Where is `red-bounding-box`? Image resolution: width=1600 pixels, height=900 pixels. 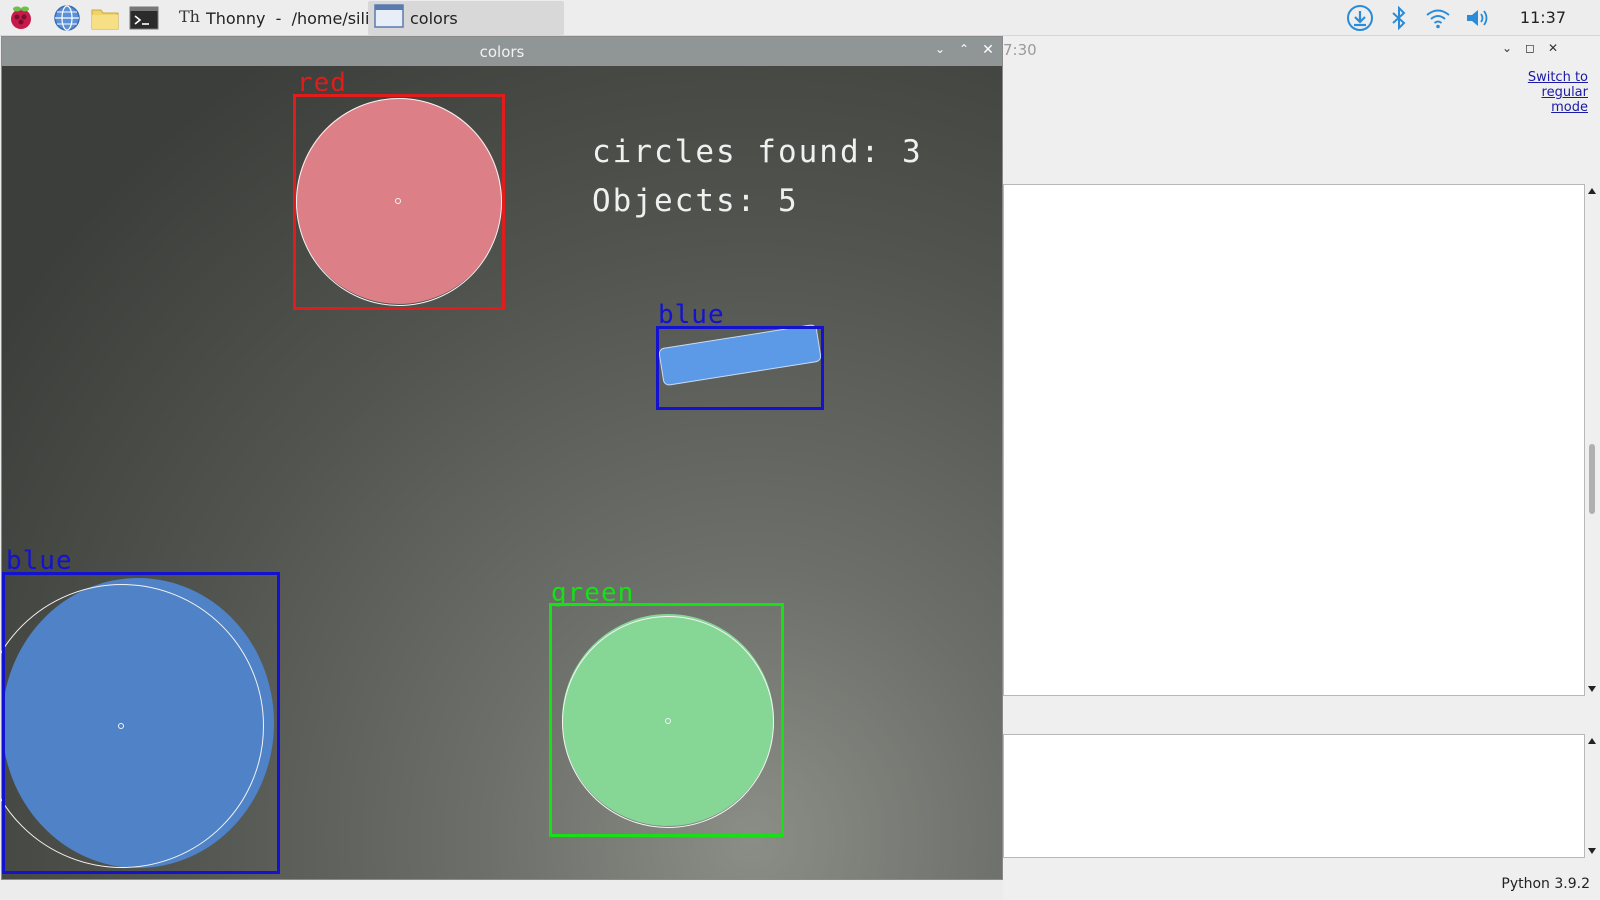 red-bounding-box is located at coordinates (399, 202).